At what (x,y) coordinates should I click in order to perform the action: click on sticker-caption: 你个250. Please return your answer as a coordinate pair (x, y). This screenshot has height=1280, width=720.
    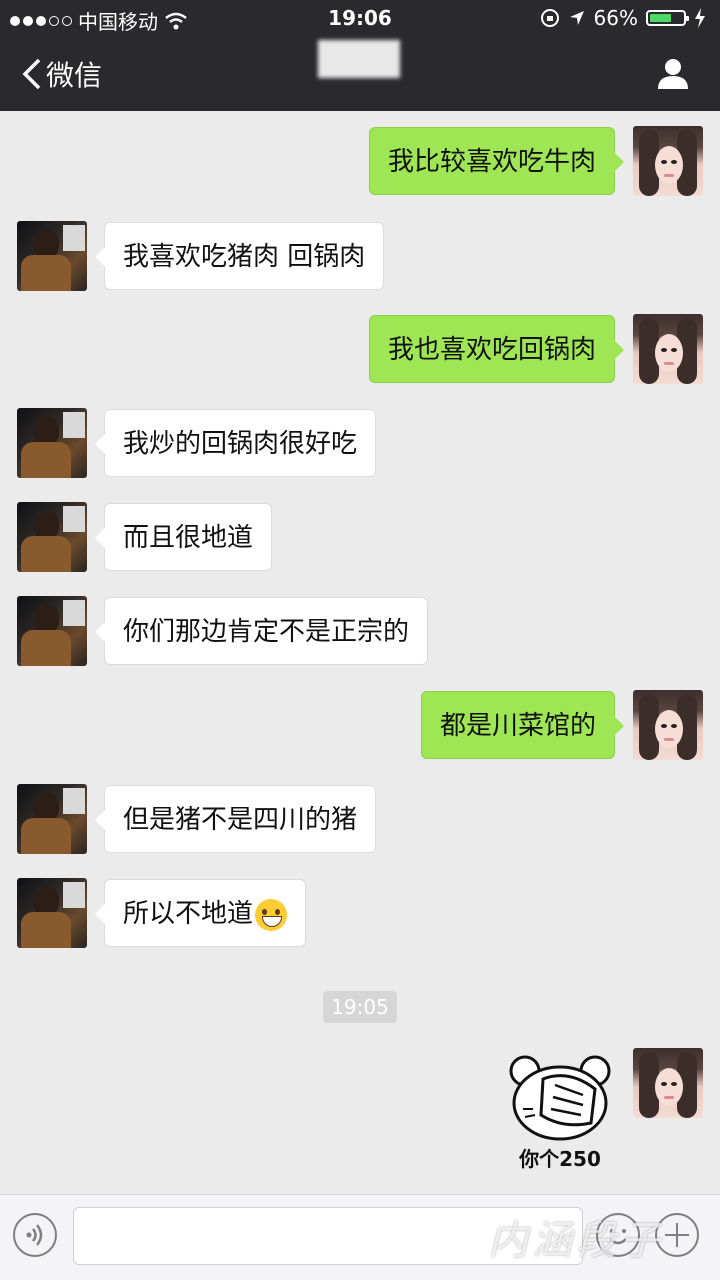
    Looking at the image, I should click on (560, 1159).